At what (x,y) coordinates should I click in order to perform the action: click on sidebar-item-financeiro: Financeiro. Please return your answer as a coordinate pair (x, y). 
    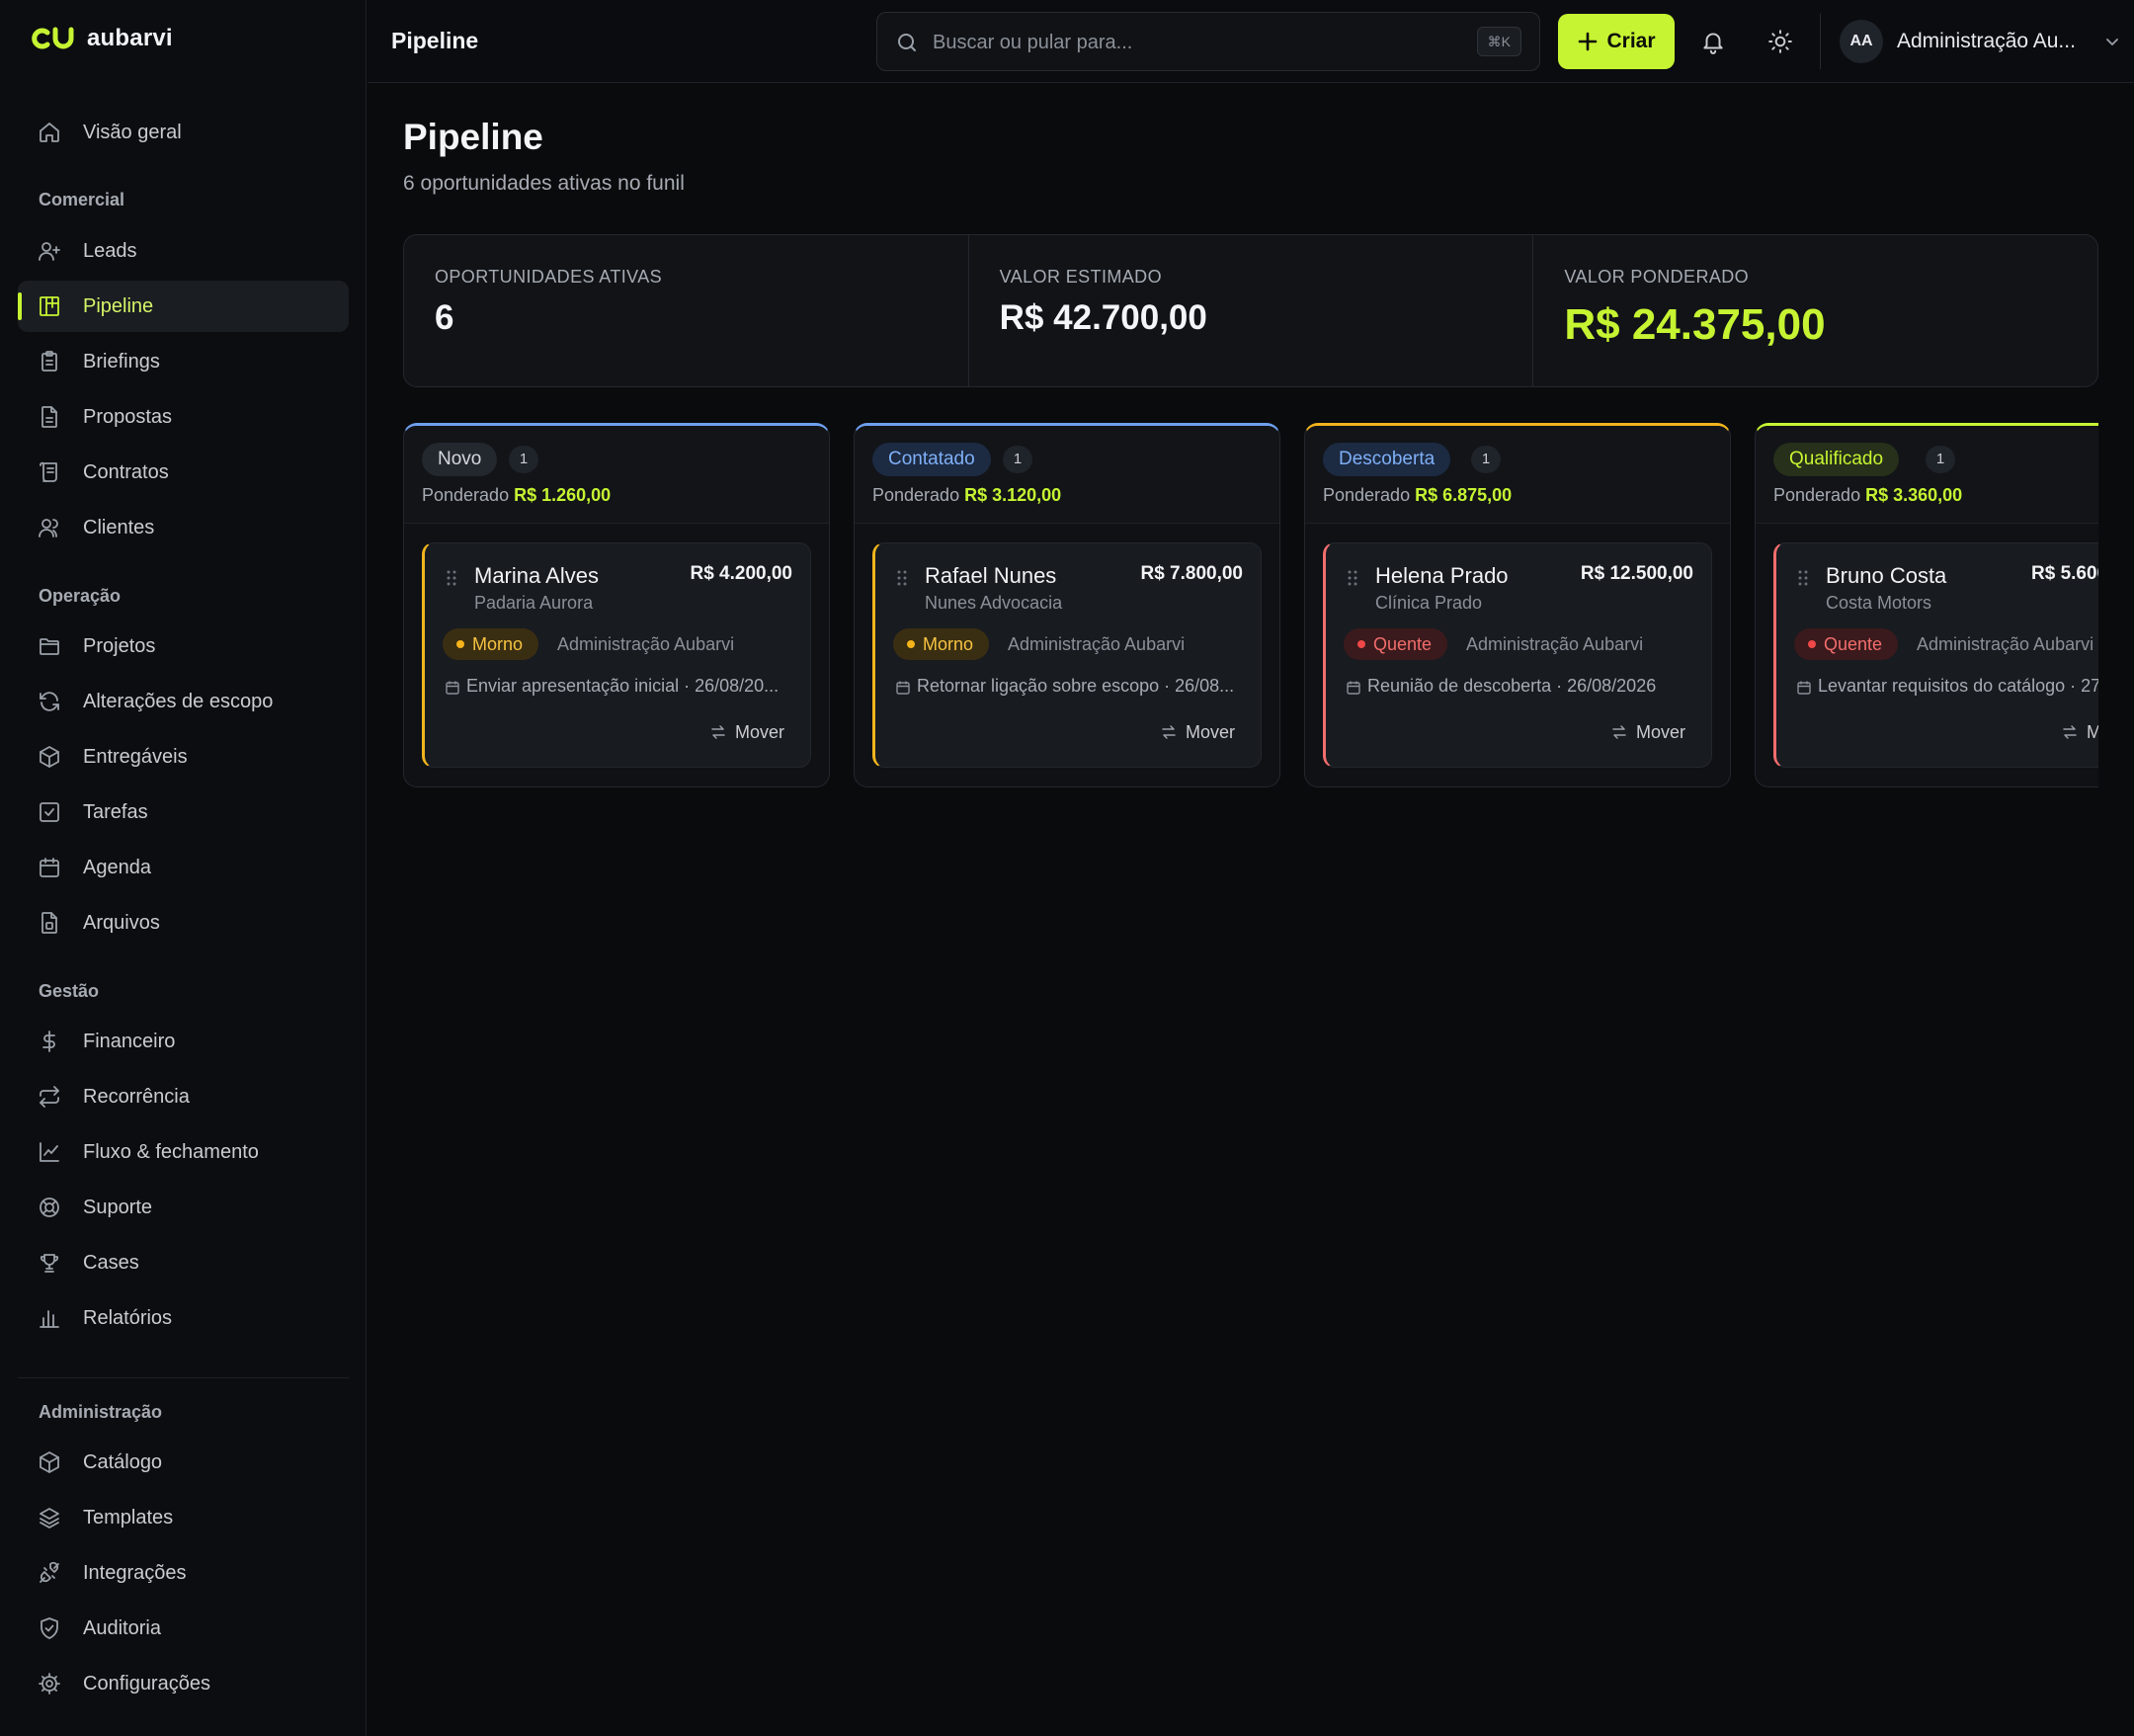
    Looking at the image, I should click on (183, 1041).